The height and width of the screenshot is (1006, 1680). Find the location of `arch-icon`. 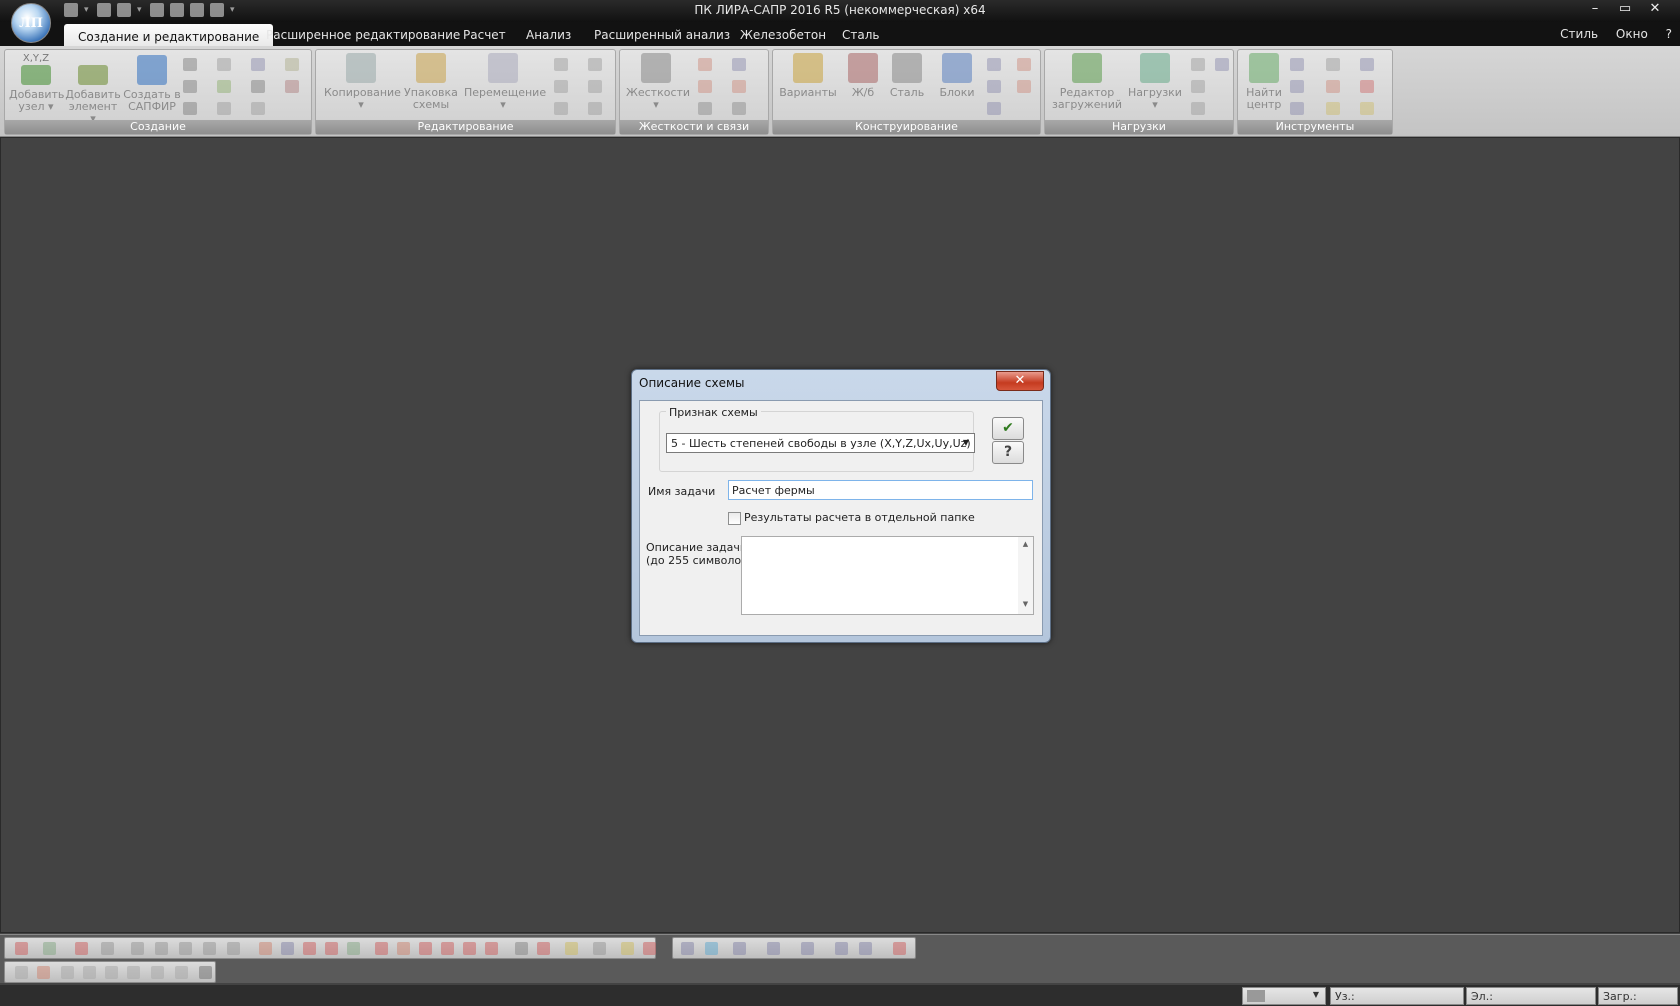

arch-icon is located at coordinates (190, 86).